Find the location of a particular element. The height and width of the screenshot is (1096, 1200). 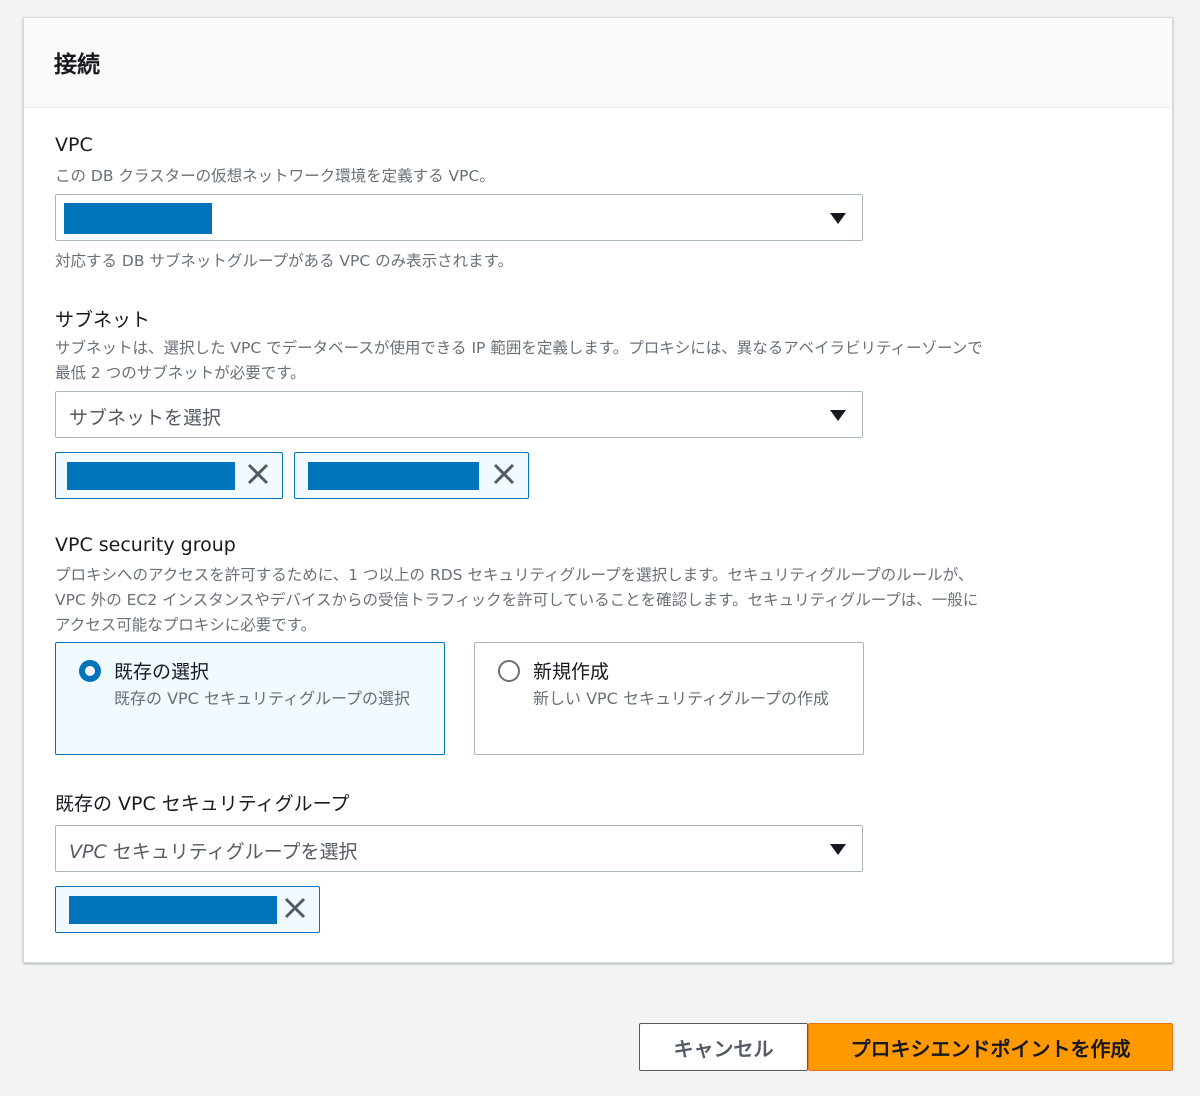

vpc-hint: 対応する DB サブネットグループがある VPC のみ表示されます。 is located at coordinates (284, 261).